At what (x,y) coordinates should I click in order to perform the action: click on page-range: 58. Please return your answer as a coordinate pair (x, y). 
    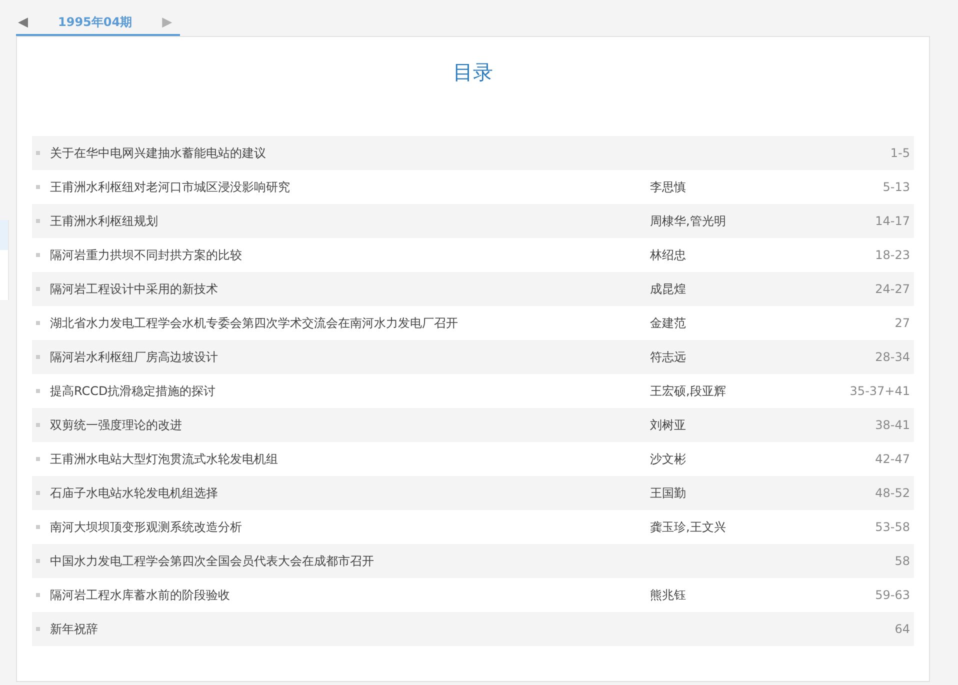
    Looking at the image, I should click on (902, 561).